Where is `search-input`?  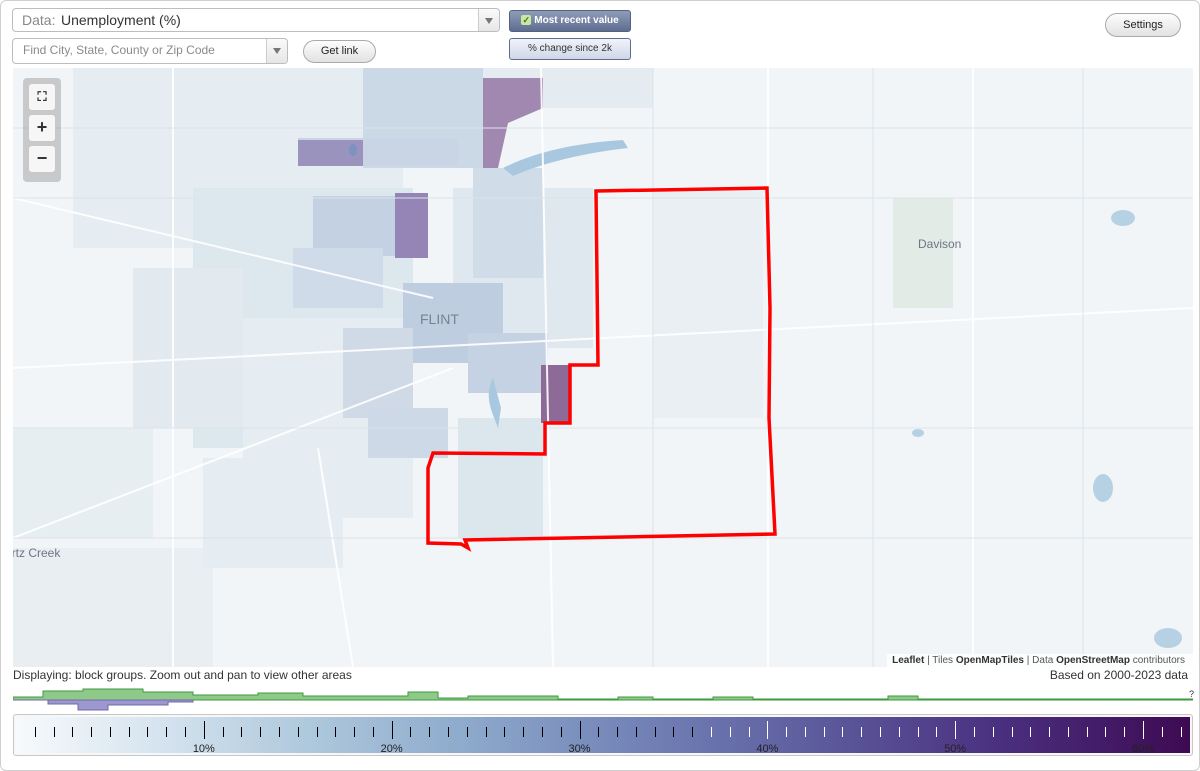
search-input is located at coordinates (143, 50).